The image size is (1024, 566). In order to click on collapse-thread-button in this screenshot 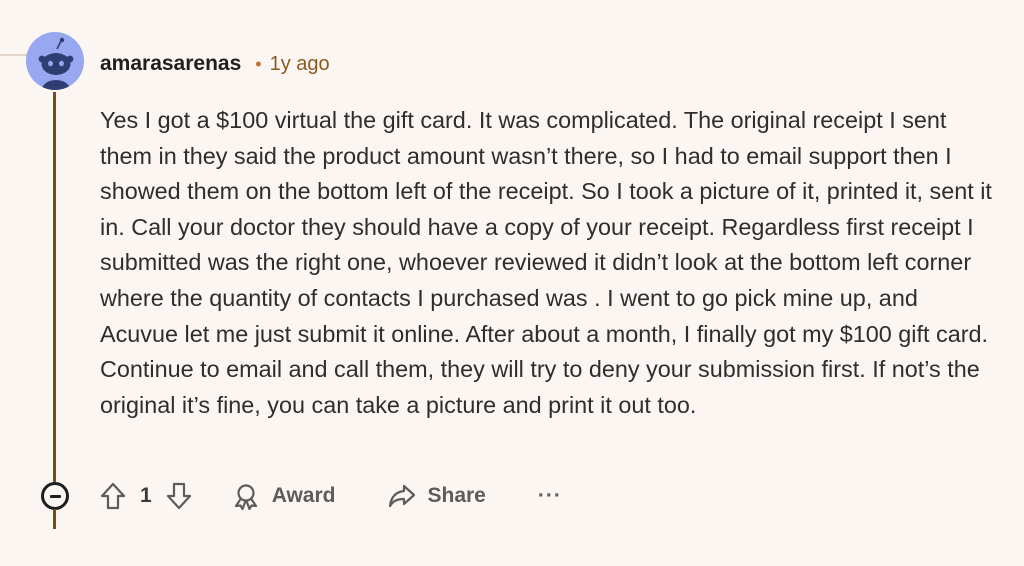, I will do `click(55, 496)`.